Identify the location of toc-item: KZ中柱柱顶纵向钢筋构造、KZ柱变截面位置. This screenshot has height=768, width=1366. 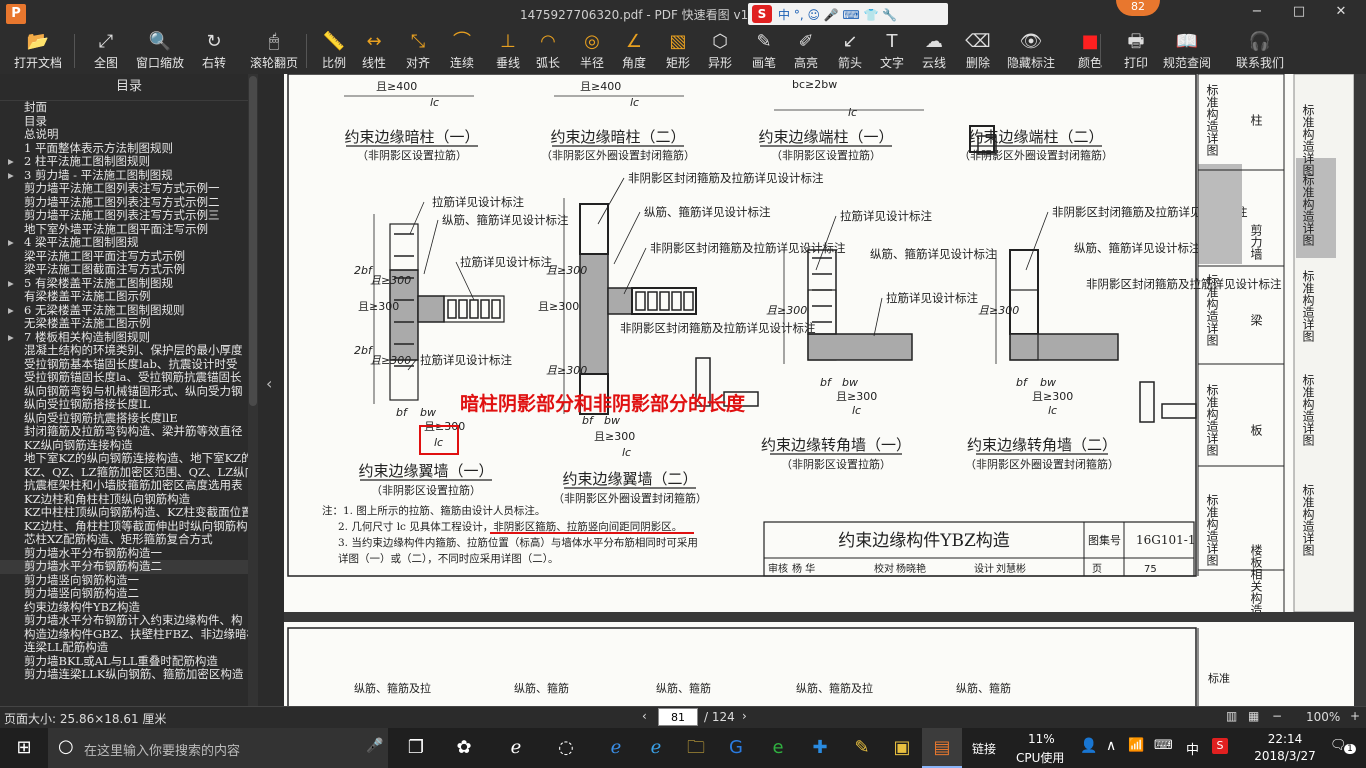
(124, 513).